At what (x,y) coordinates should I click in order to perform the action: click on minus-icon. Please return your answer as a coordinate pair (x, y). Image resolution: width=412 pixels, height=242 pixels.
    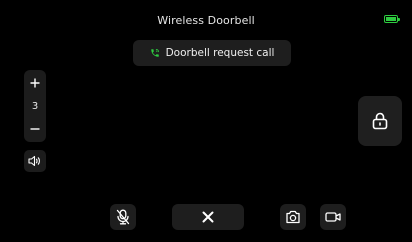
    Looking at the image, I should click on (35, 129).